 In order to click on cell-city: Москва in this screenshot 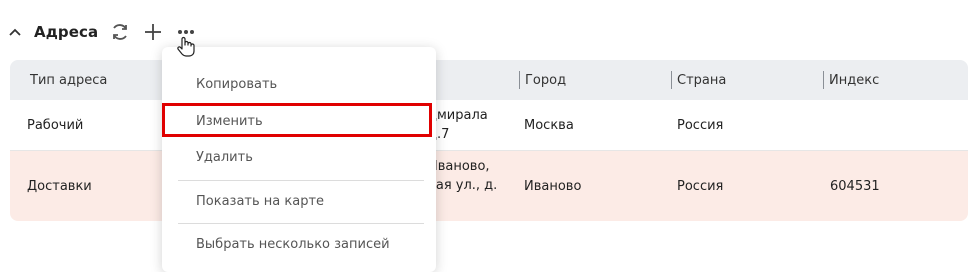, I will do `click(549, 125)`.